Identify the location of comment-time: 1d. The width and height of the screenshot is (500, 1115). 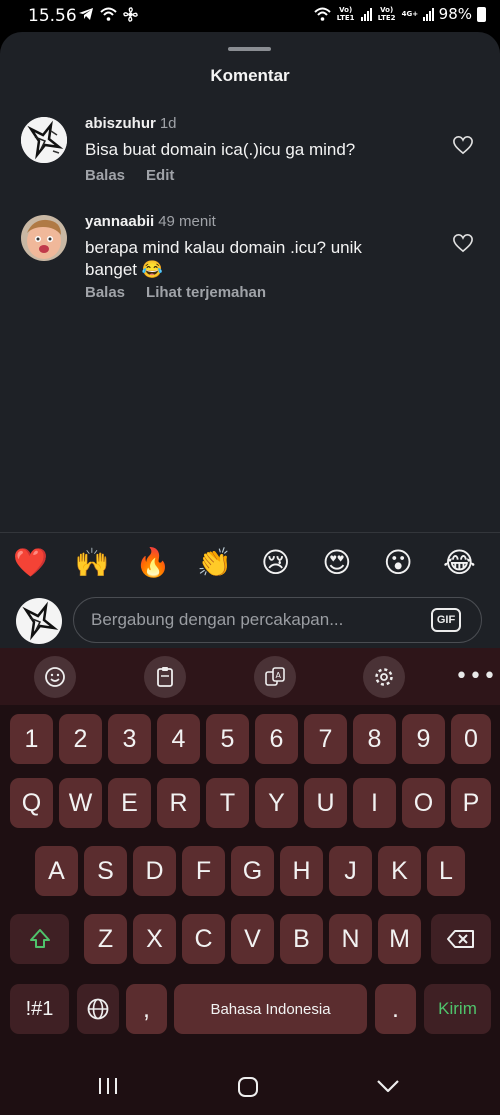
(168, 123).